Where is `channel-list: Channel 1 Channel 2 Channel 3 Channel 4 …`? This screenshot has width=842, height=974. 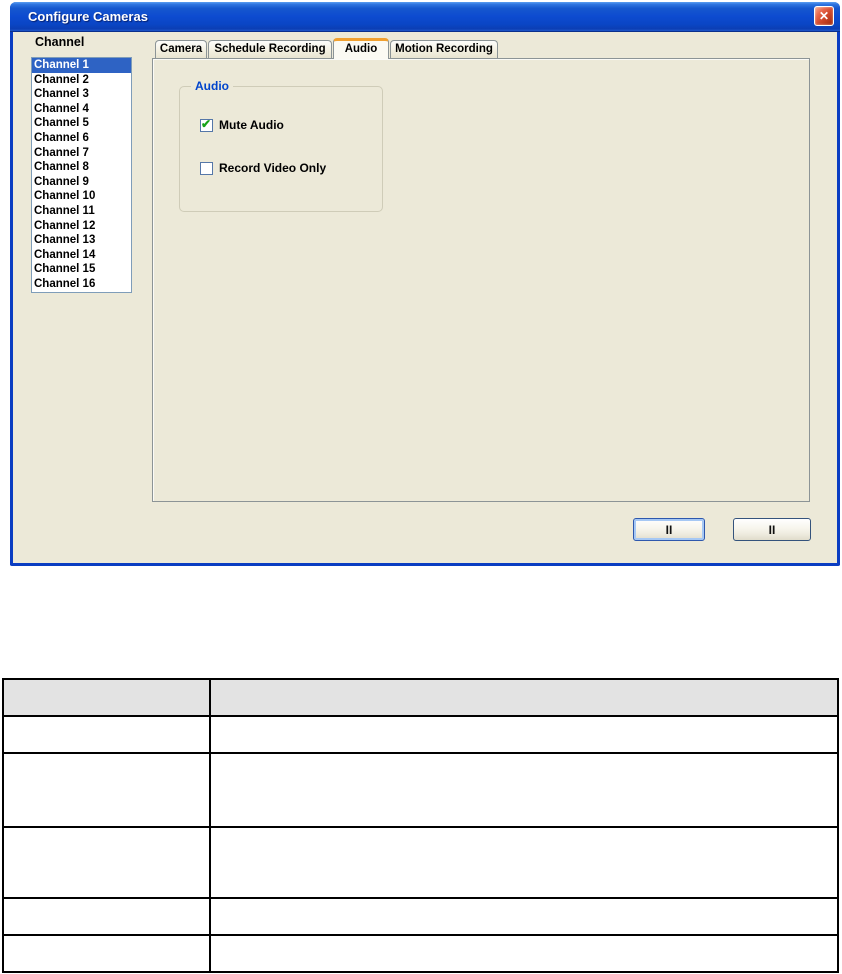 channel-list: Channel 1 Channel 2 Channel 3 Channel 4 … is located at coordinates (81, 175).